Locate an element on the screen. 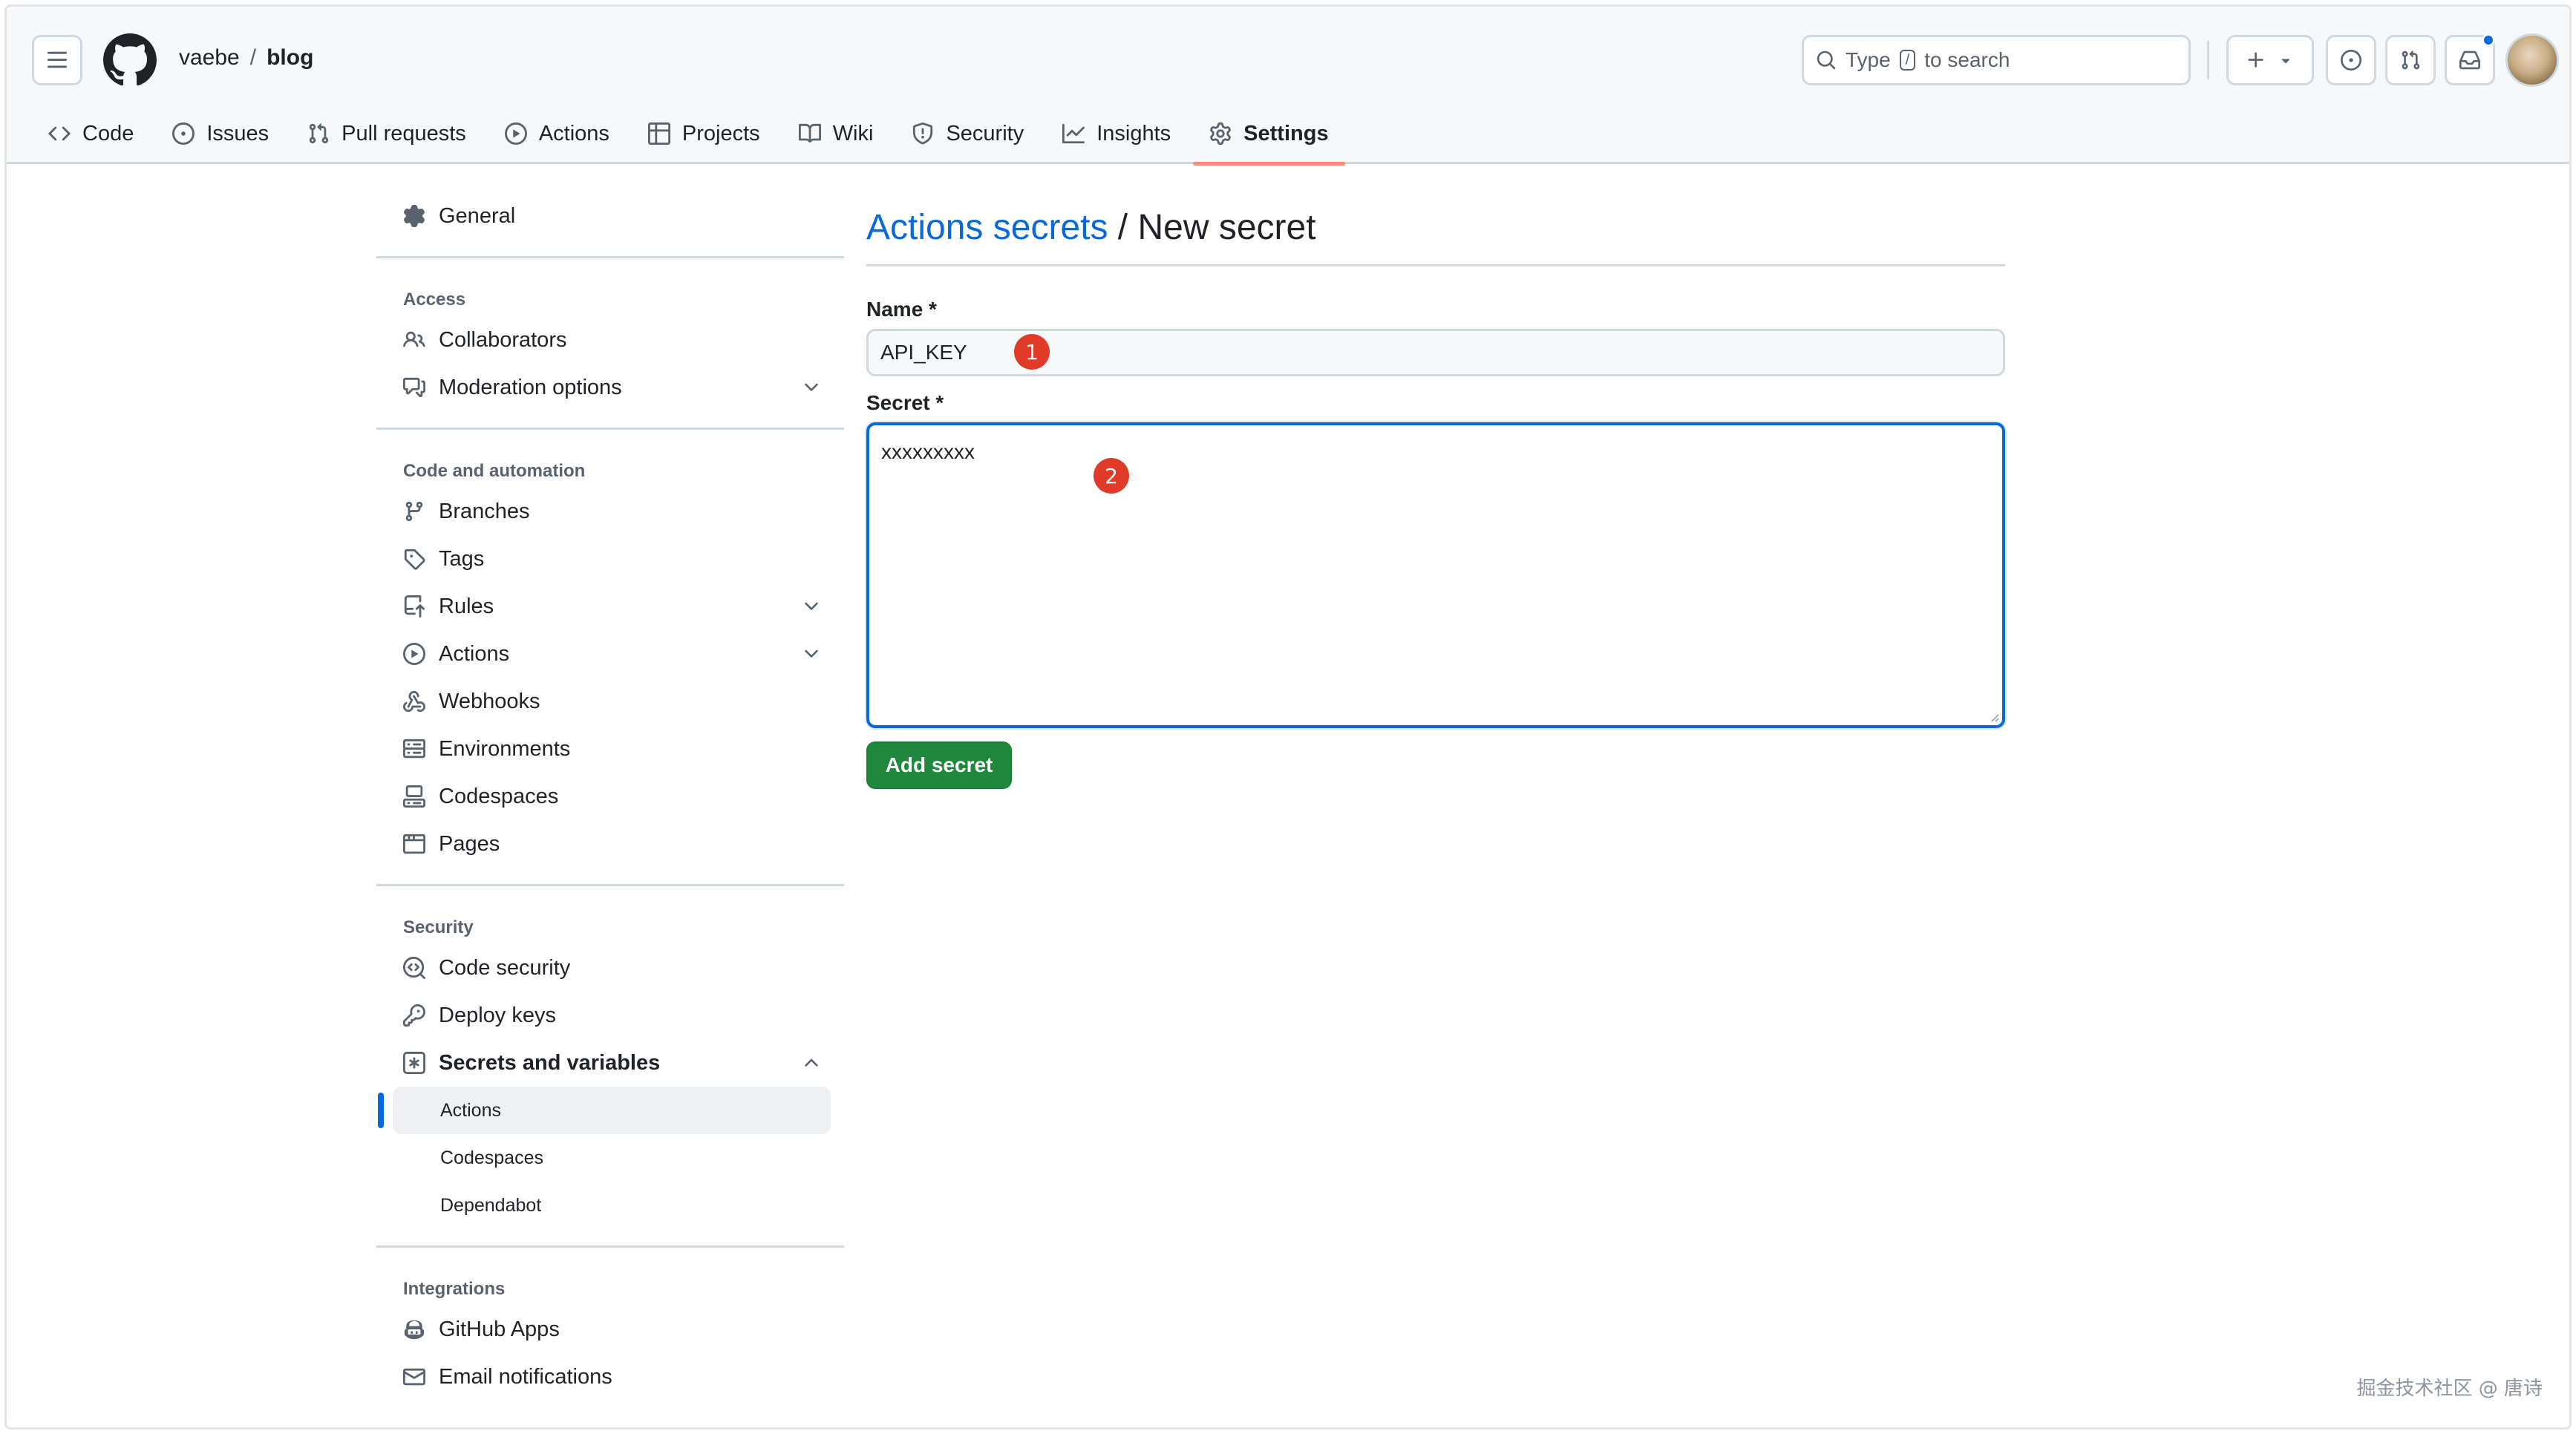 This screenshot has width=2576, height=1434. inbox-icon is located at coordinates (2469, 60).